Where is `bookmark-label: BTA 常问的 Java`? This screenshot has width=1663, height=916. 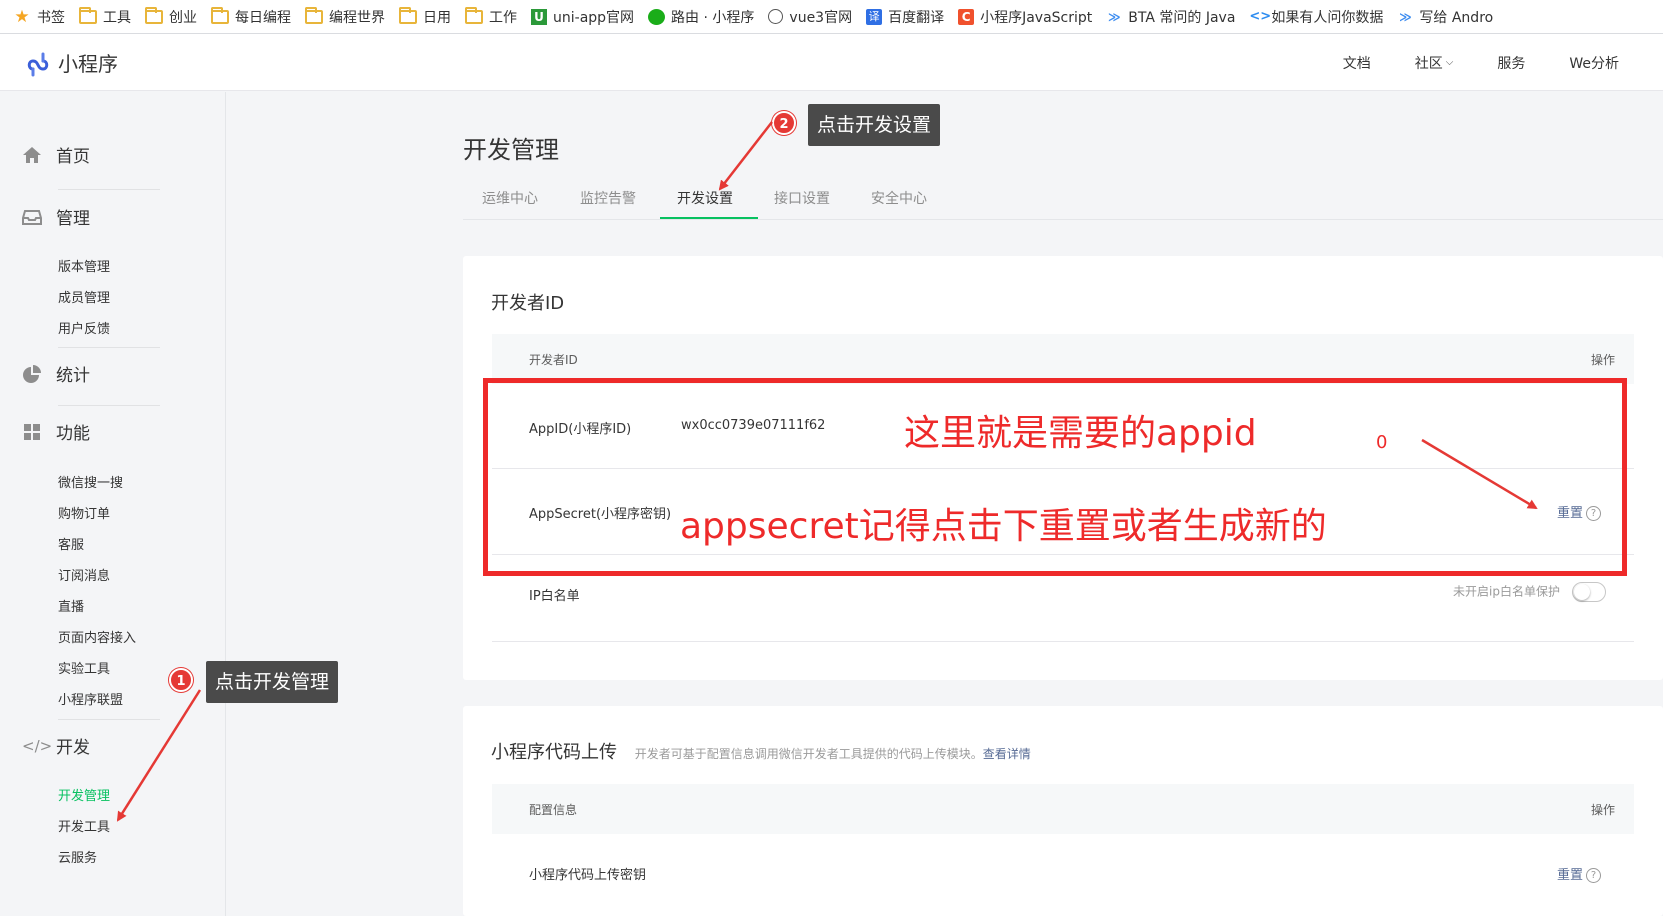
bookmark-label: BTA 常问的 Java is located at coordinates (1182, 17).